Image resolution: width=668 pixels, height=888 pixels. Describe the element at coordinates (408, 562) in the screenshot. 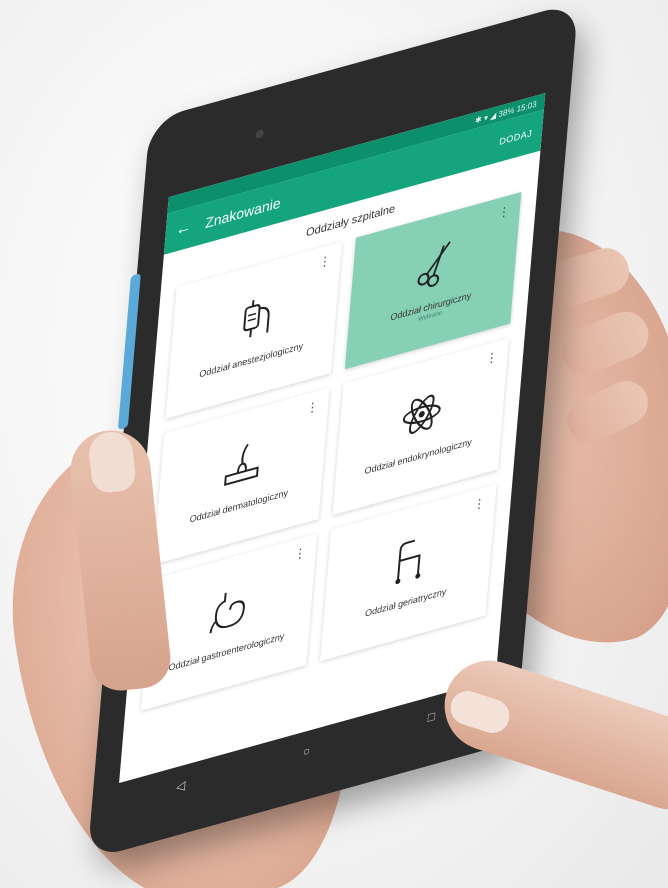

I see `walker-icon` at that location.